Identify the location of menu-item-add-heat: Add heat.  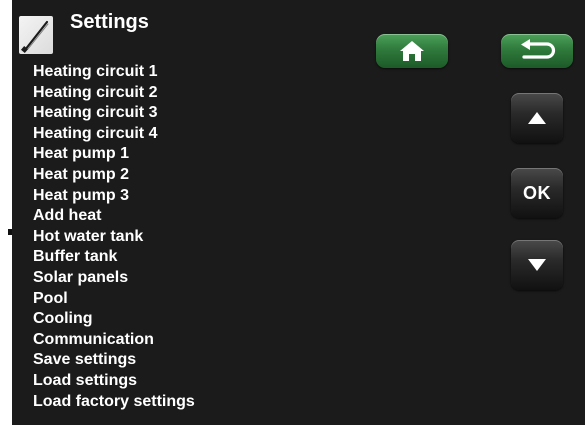
(114, 216).